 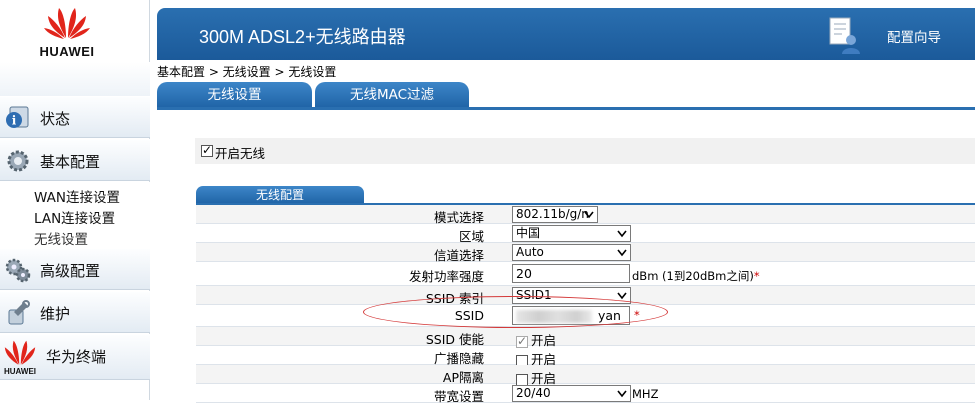 I want to click on enable-wireless-row: 开启无线, so click(x=585, y=151).